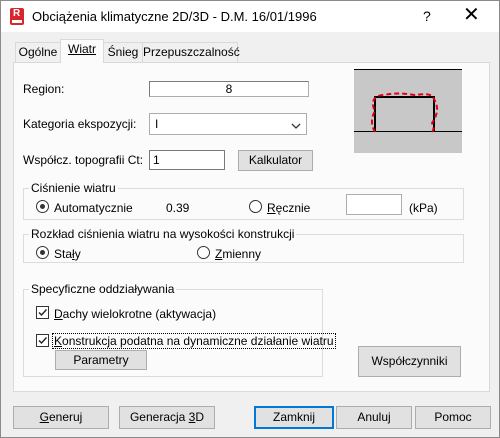 The width and height of the screenshot is (500, 438). I want to click on parameters-button: Parametry, so click(101, 360).